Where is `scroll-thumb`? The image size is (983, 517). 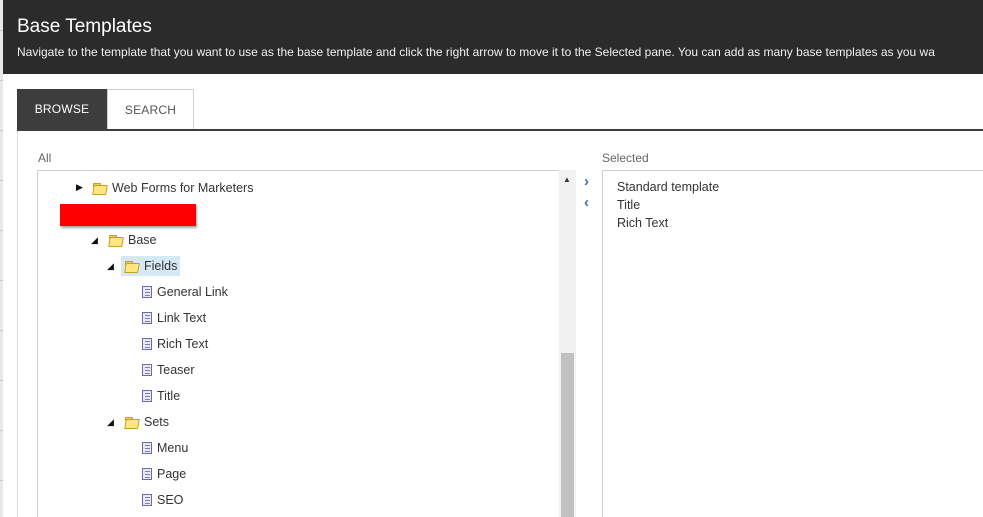
scroll-thumb is located at coordinates (567, 435).